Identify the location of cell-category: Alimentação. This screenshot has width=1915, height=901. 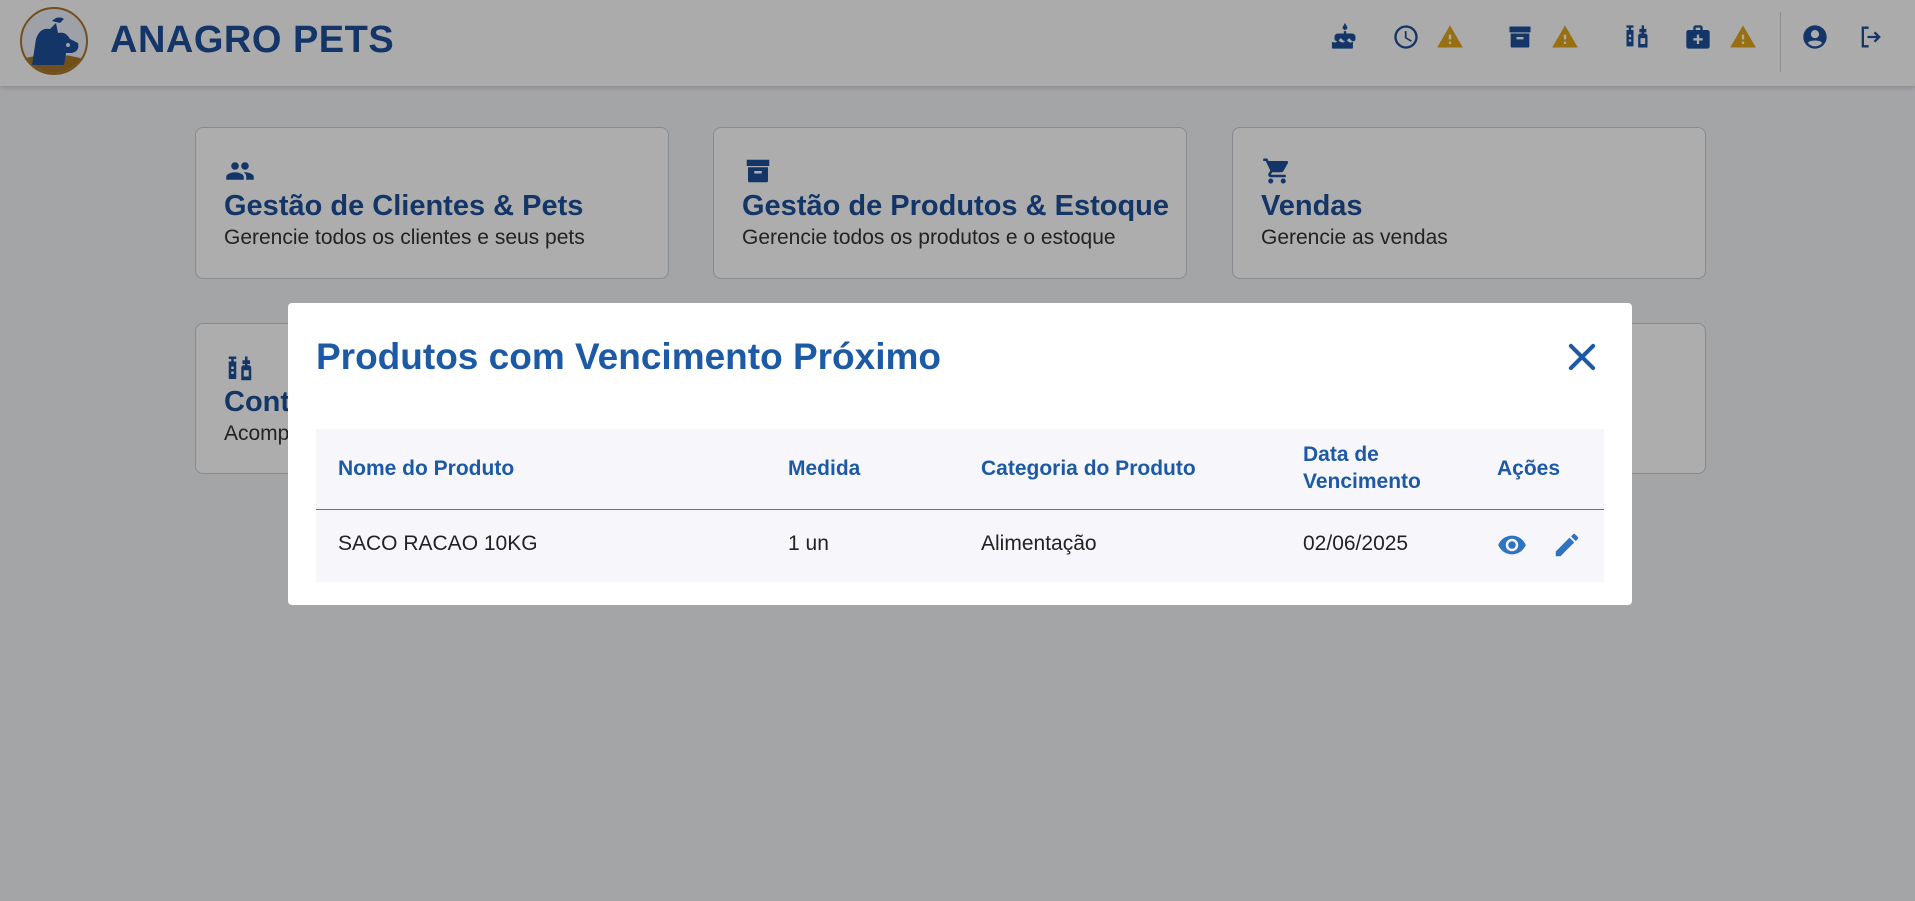
(1039, 543).